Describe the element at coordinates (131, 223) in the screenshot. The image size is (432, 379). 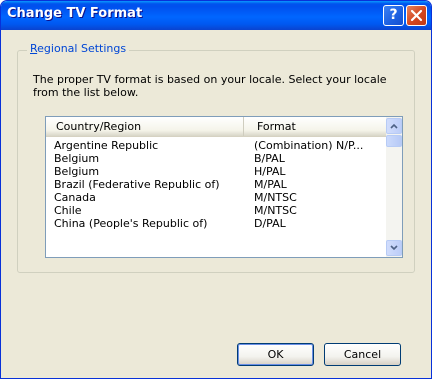
I see `country-cell: China (People's Republic of)` at that location.